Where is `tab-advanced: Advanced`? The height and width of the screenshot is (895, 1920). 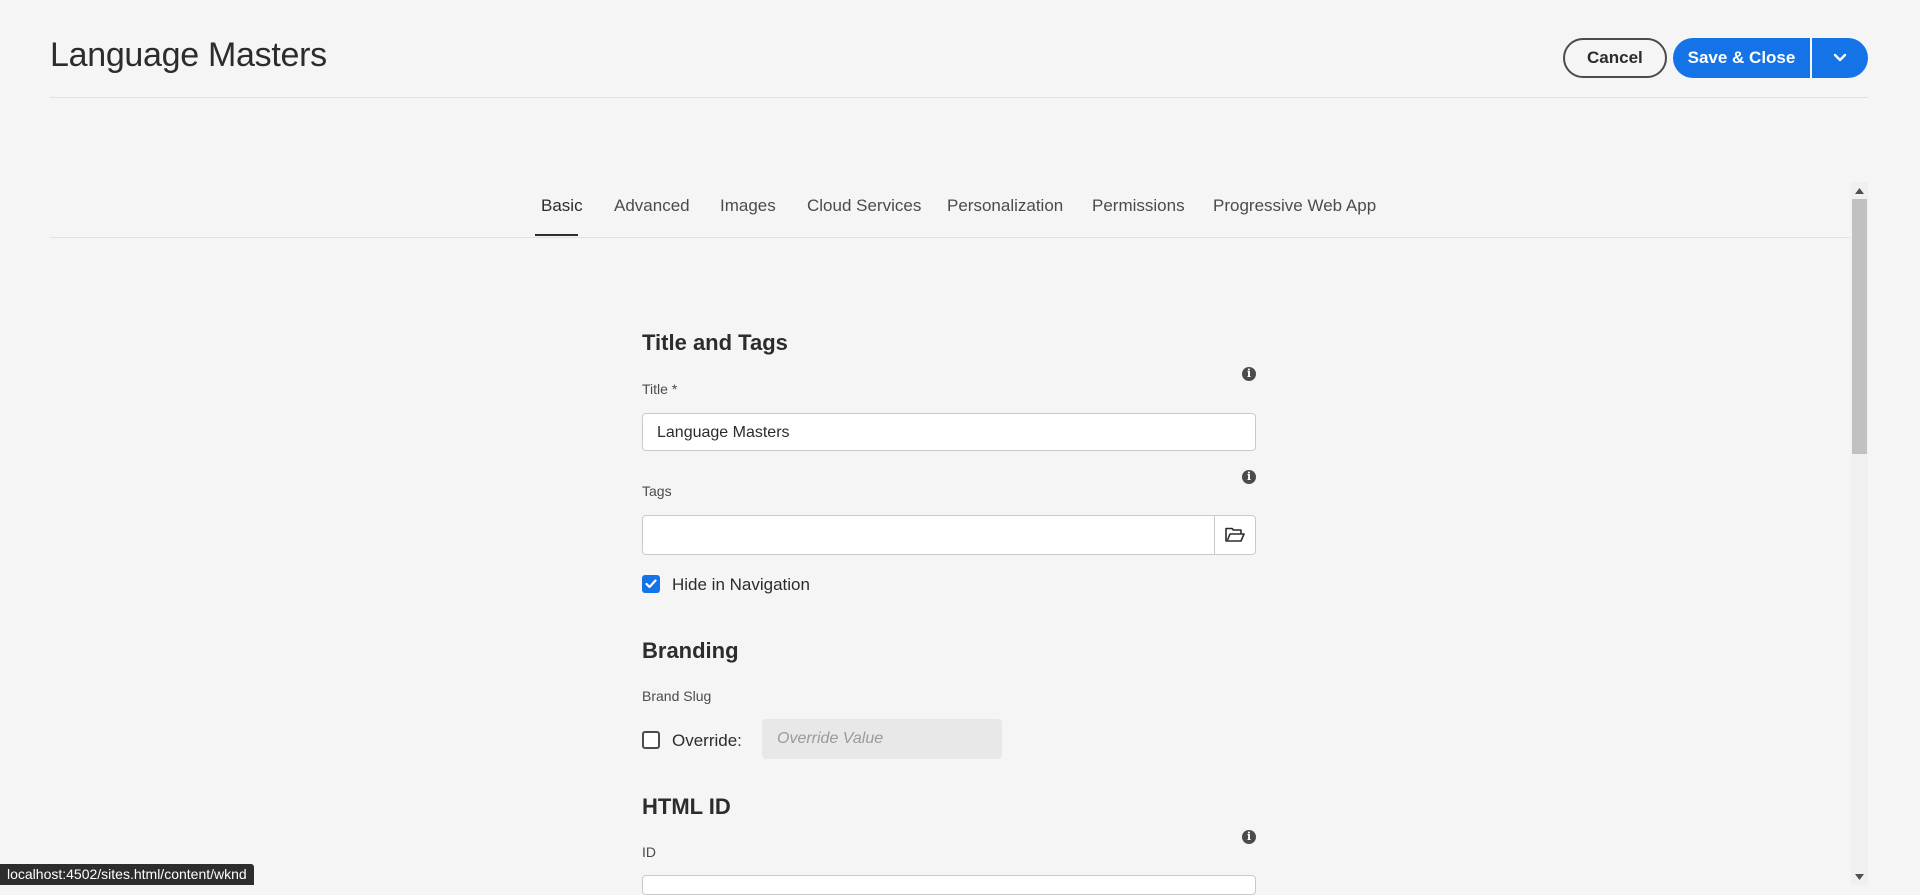
tab-advanced: Advanced is located at coordinates (652, 206).